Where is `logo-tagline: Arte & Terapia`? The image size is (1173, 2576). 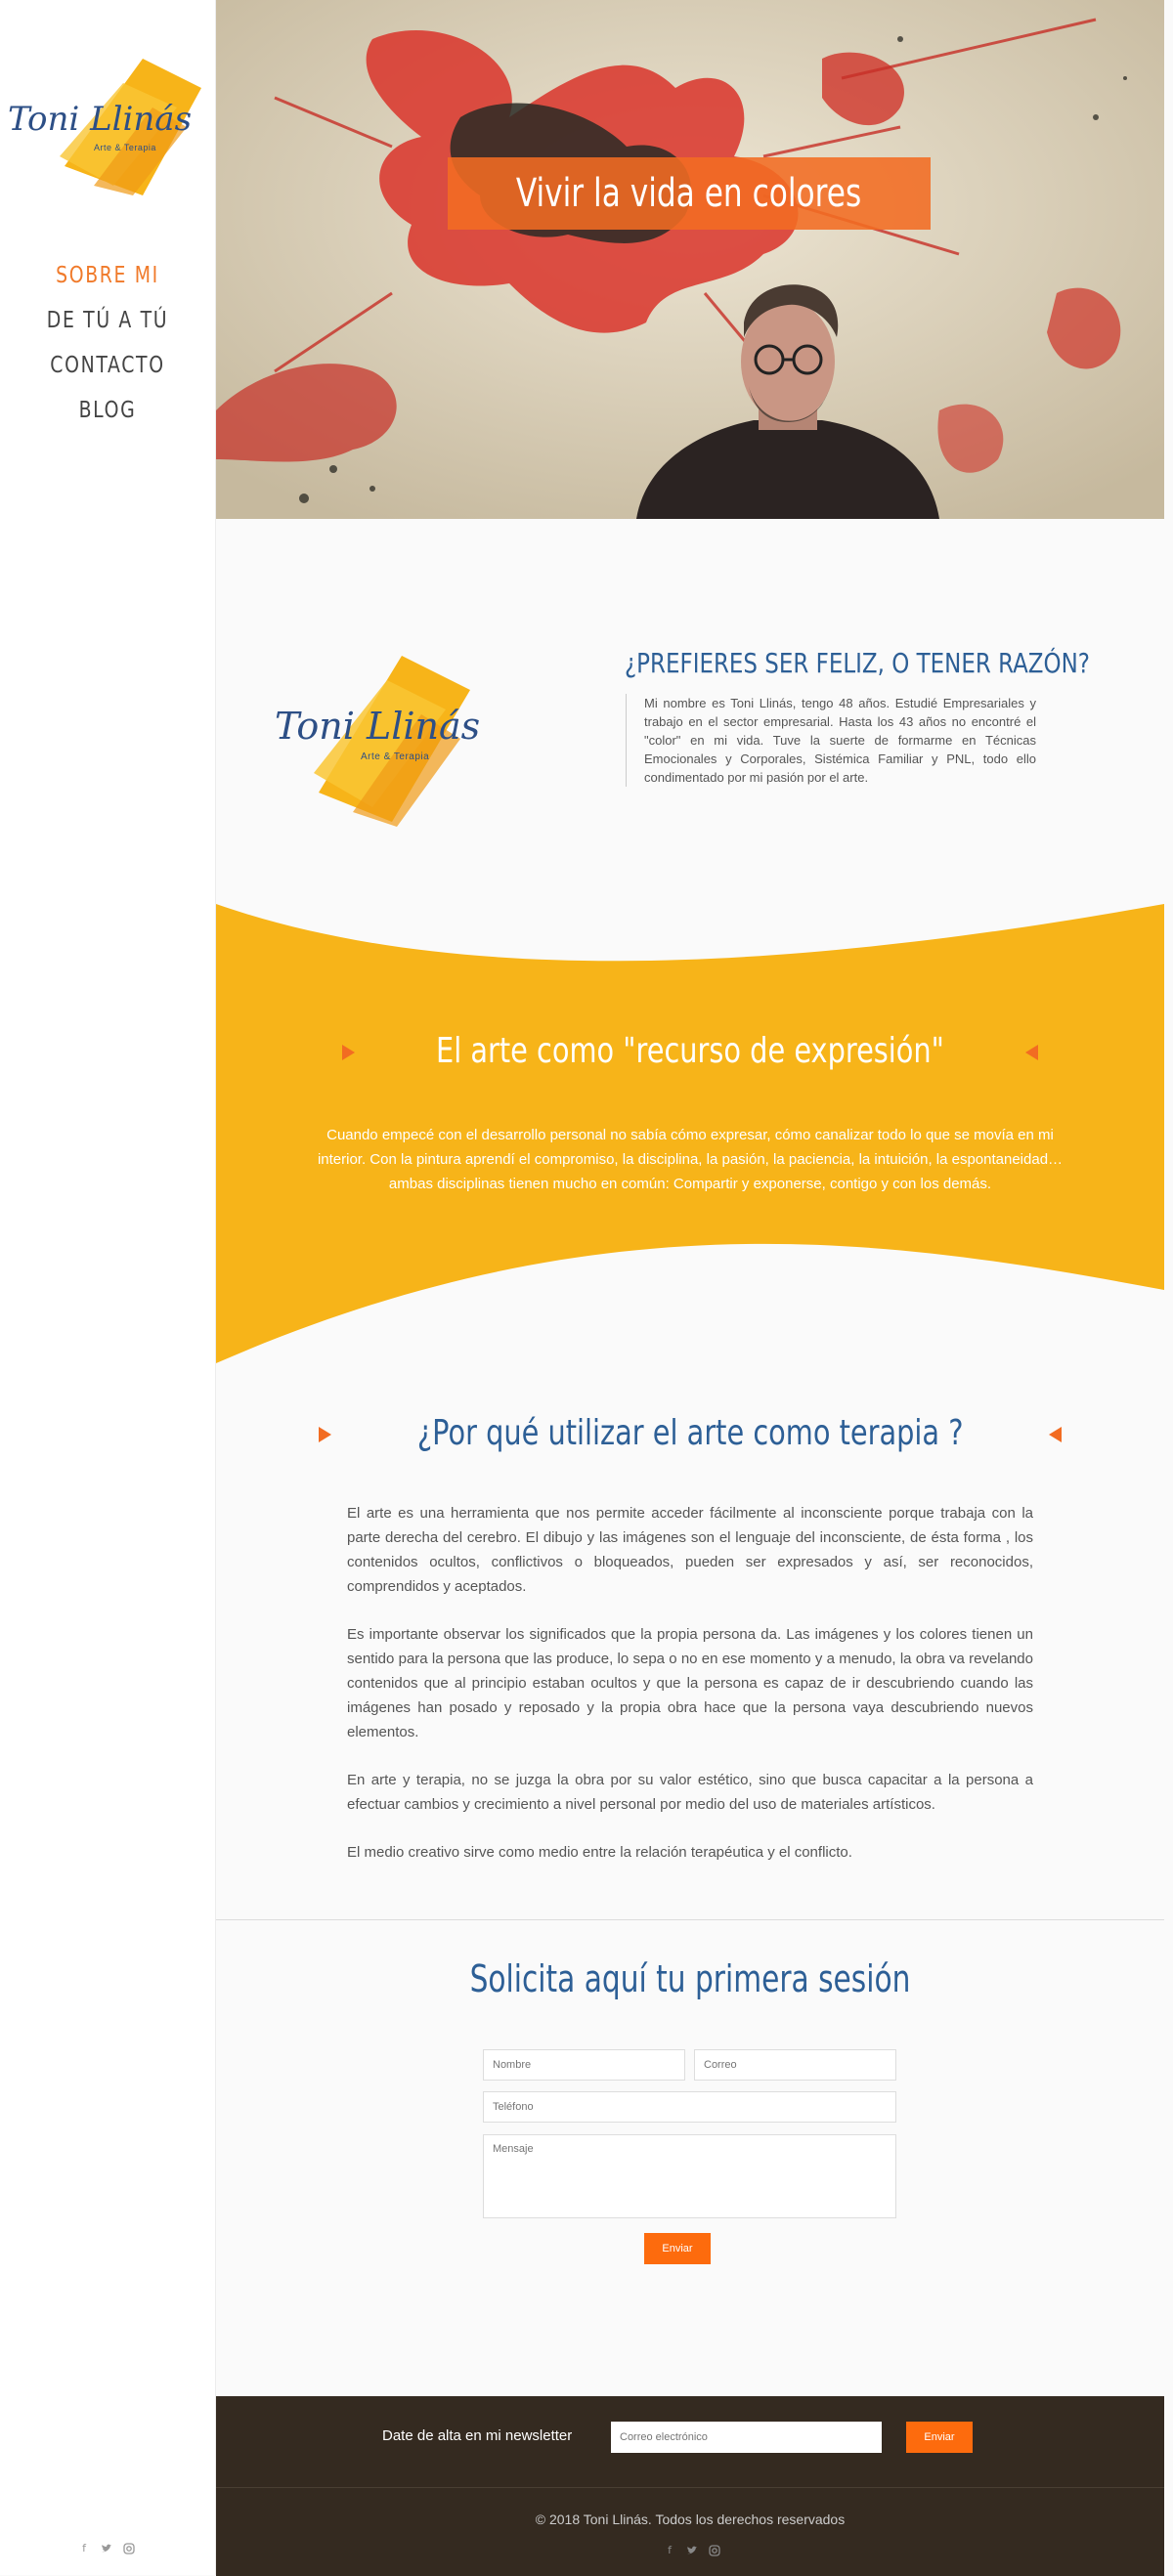
logo-tagline: Arte & Terapia is located at coordinates (125, 147).